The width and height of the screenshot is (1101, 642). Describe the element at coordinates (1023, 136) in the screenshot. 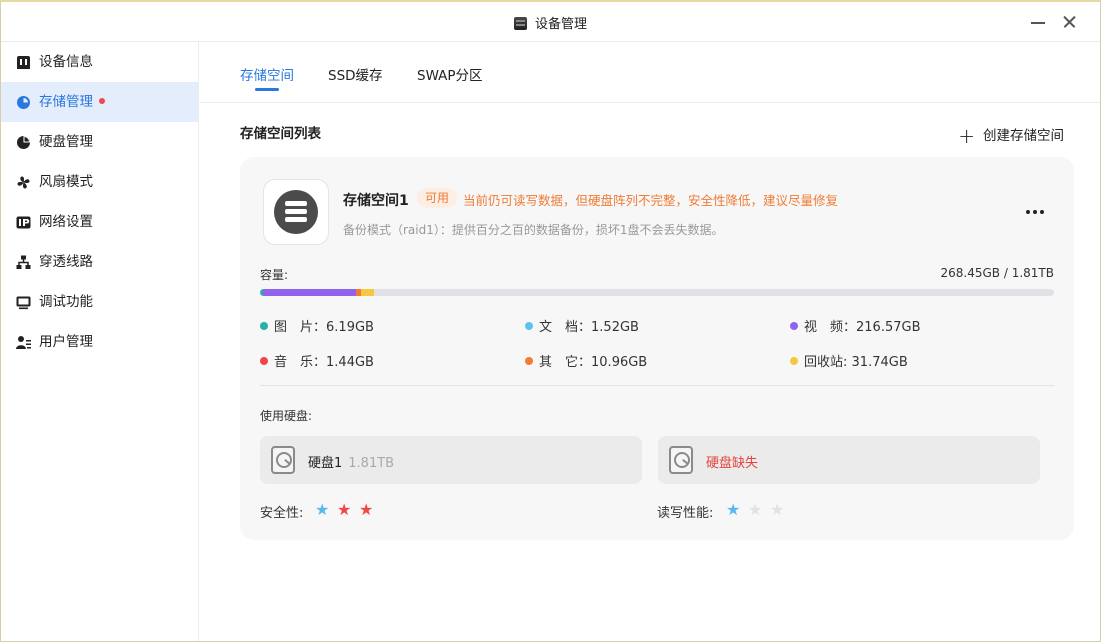

I see `create-storage-label: 创建存储空间` at that location.